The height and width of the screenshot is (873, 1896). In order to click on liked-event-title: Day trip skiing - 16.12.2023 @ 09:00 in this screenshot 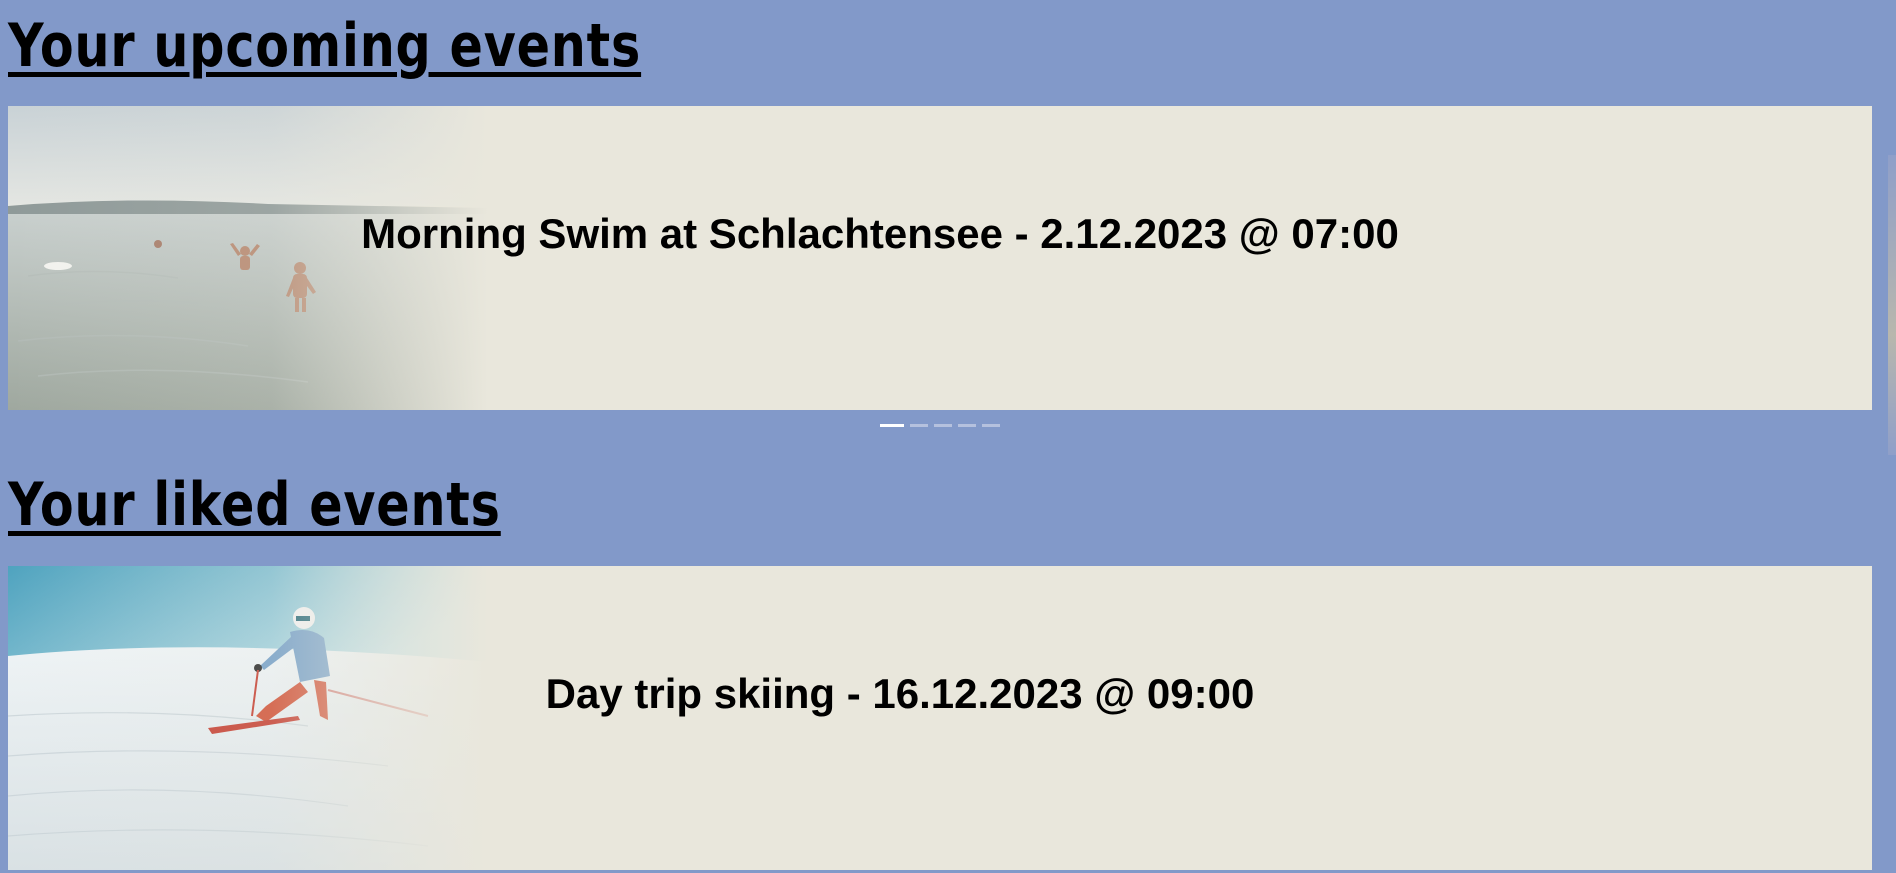, I will do `click(920, 694)`.